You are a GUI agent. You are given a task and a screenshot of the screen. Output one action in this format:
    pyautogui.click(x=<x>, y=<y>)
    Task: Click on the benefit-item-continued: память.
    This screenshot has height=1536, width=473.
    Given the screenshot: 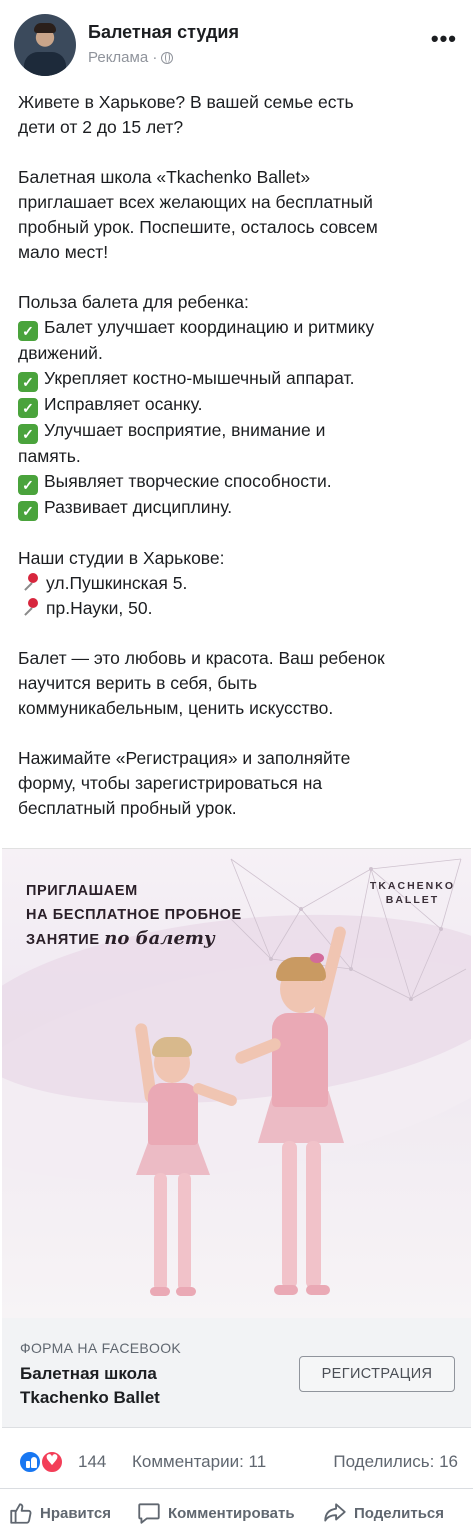 What is the action you would take?
    pyautogui.click(x=49, y=456)
    